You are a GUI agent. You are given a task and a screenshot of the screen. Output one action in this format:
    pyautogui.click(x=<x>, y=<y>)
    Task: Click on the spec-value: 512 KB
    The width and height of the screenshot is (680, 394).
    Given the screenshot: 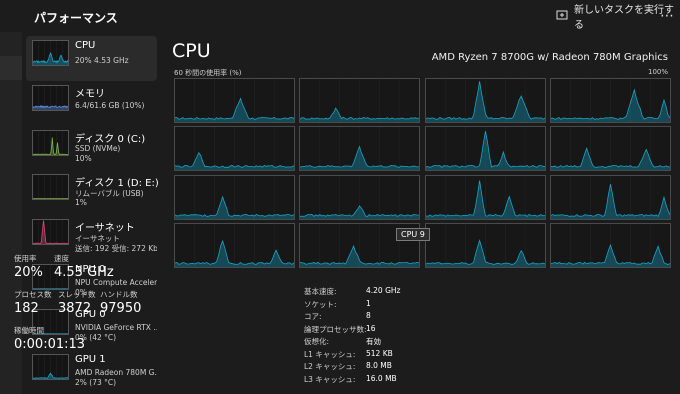 What is the action you would take?
    pyautogui.click(x=379, y=353)
    